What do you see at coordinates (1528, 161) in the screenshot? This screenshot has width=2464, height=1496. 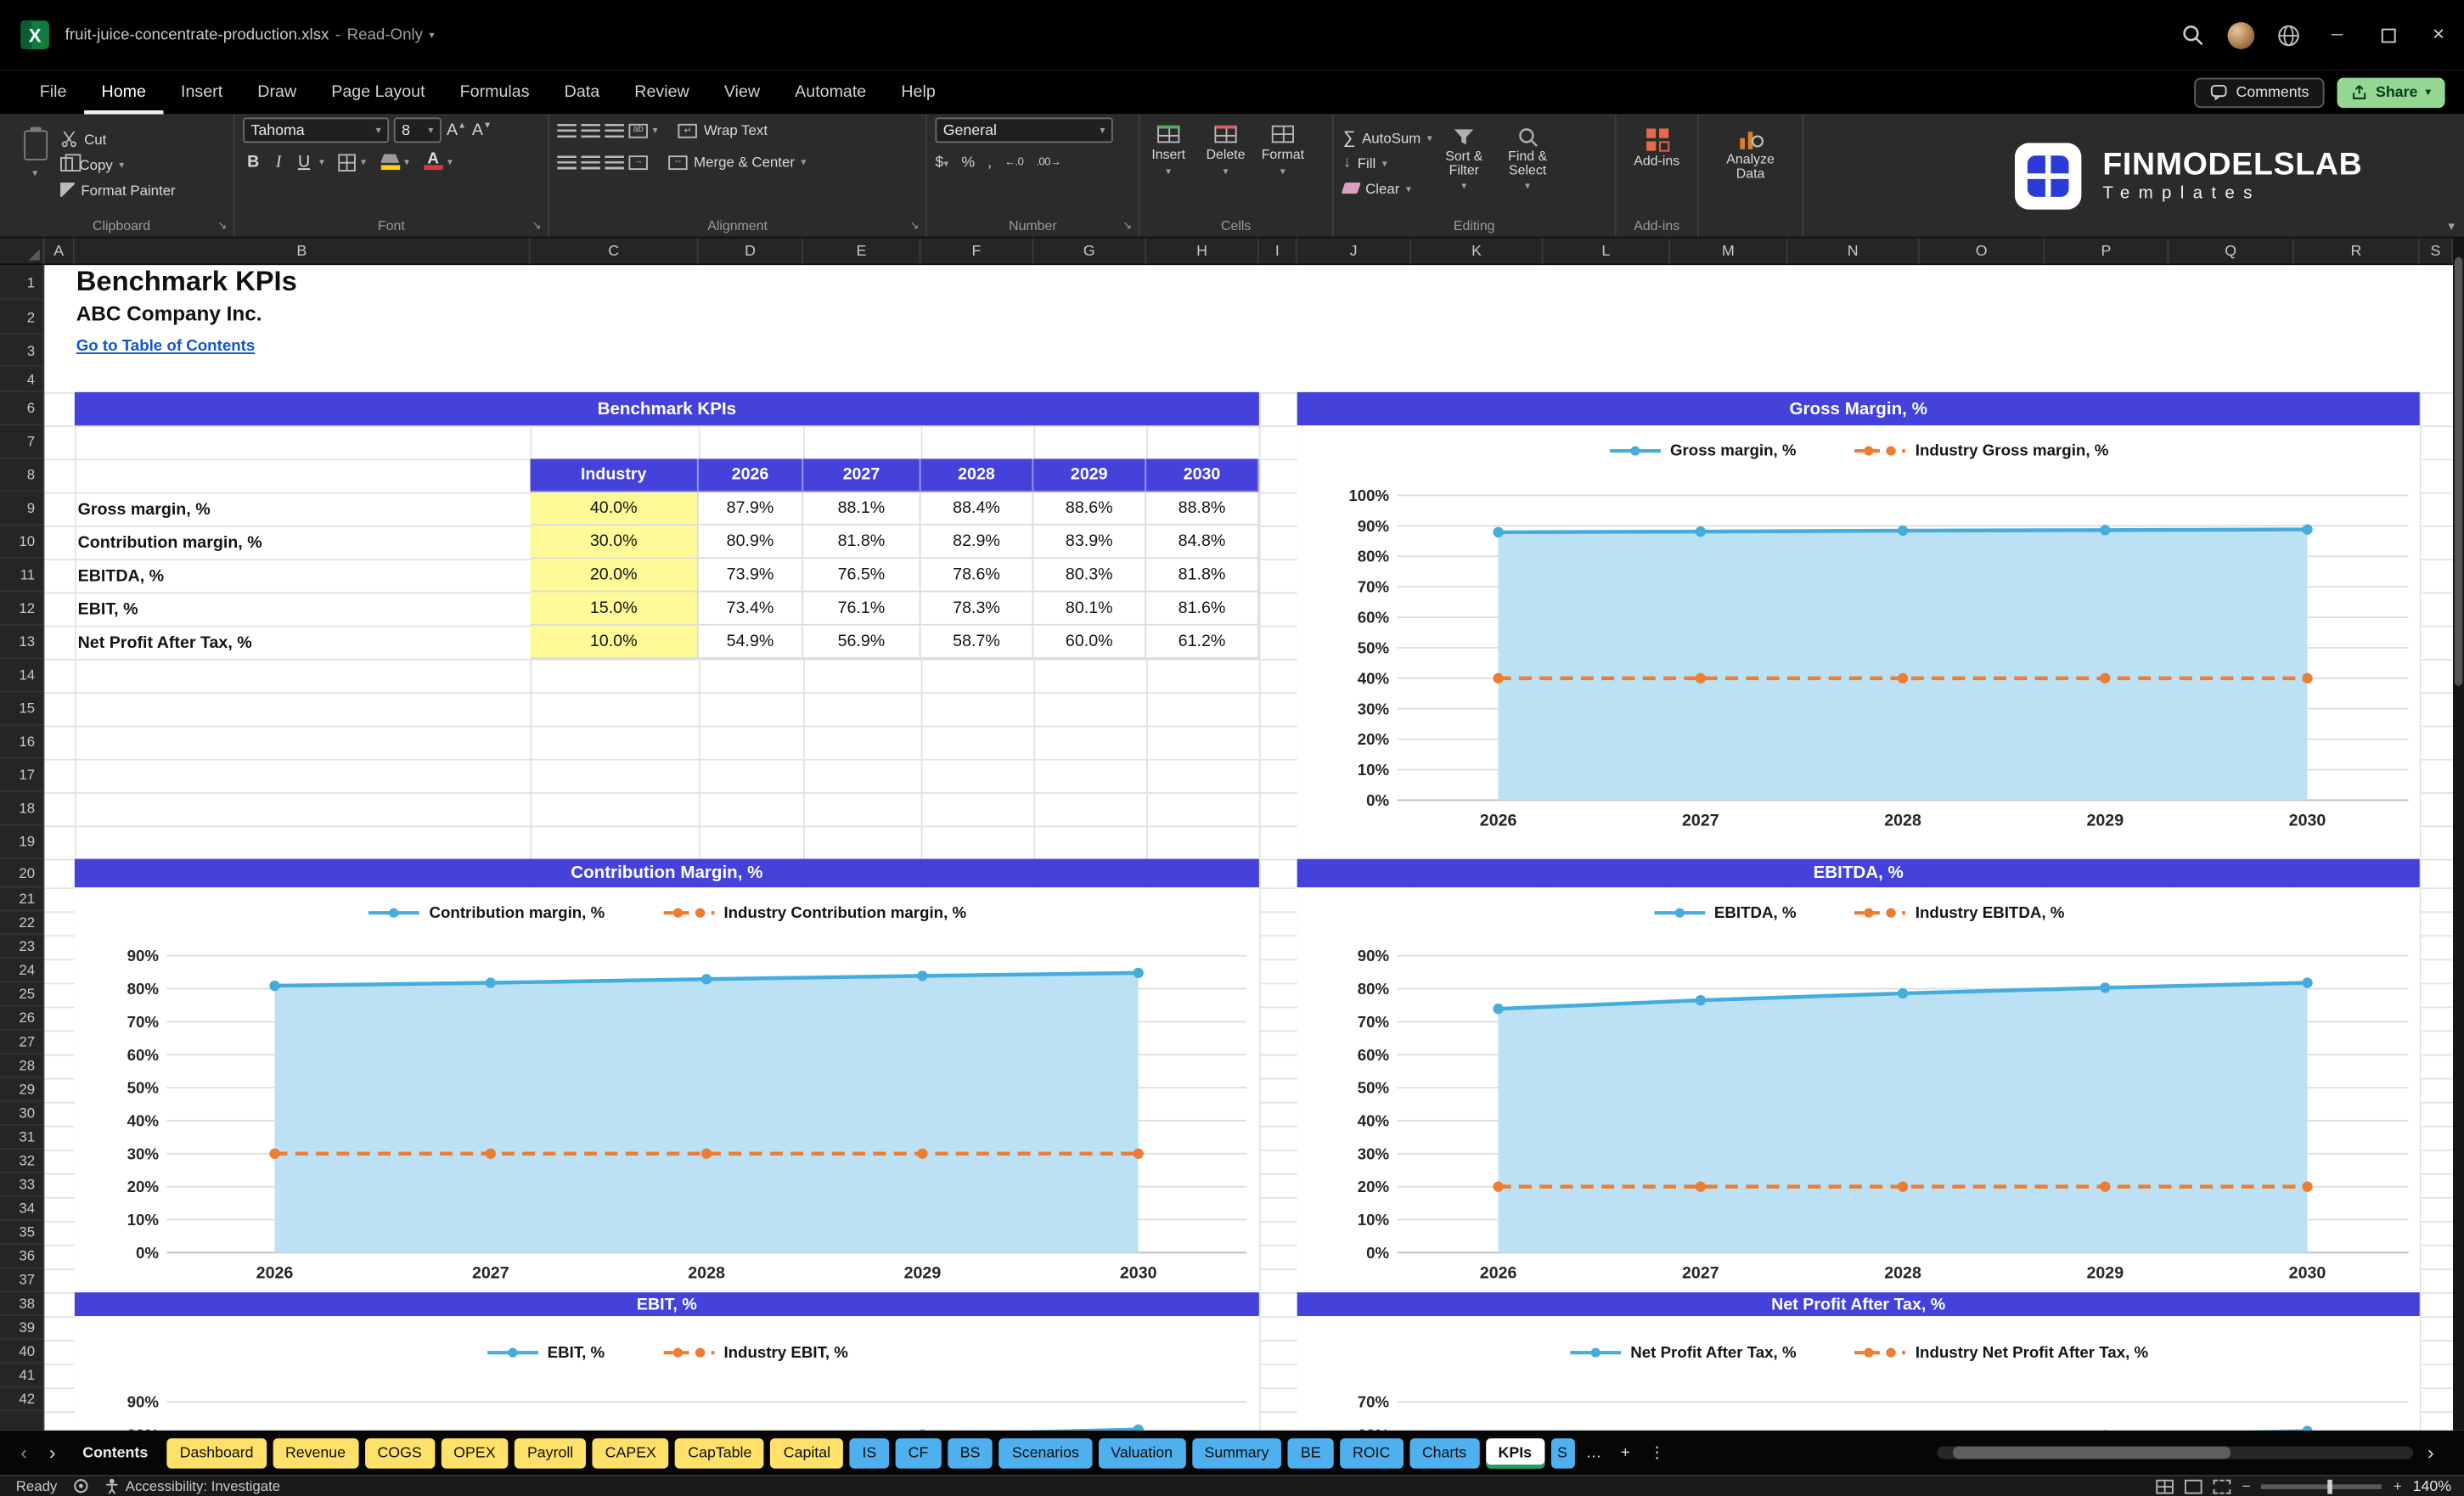 I see `find-select-button: Find & Select ▾` at bounding box center [1528, 161].